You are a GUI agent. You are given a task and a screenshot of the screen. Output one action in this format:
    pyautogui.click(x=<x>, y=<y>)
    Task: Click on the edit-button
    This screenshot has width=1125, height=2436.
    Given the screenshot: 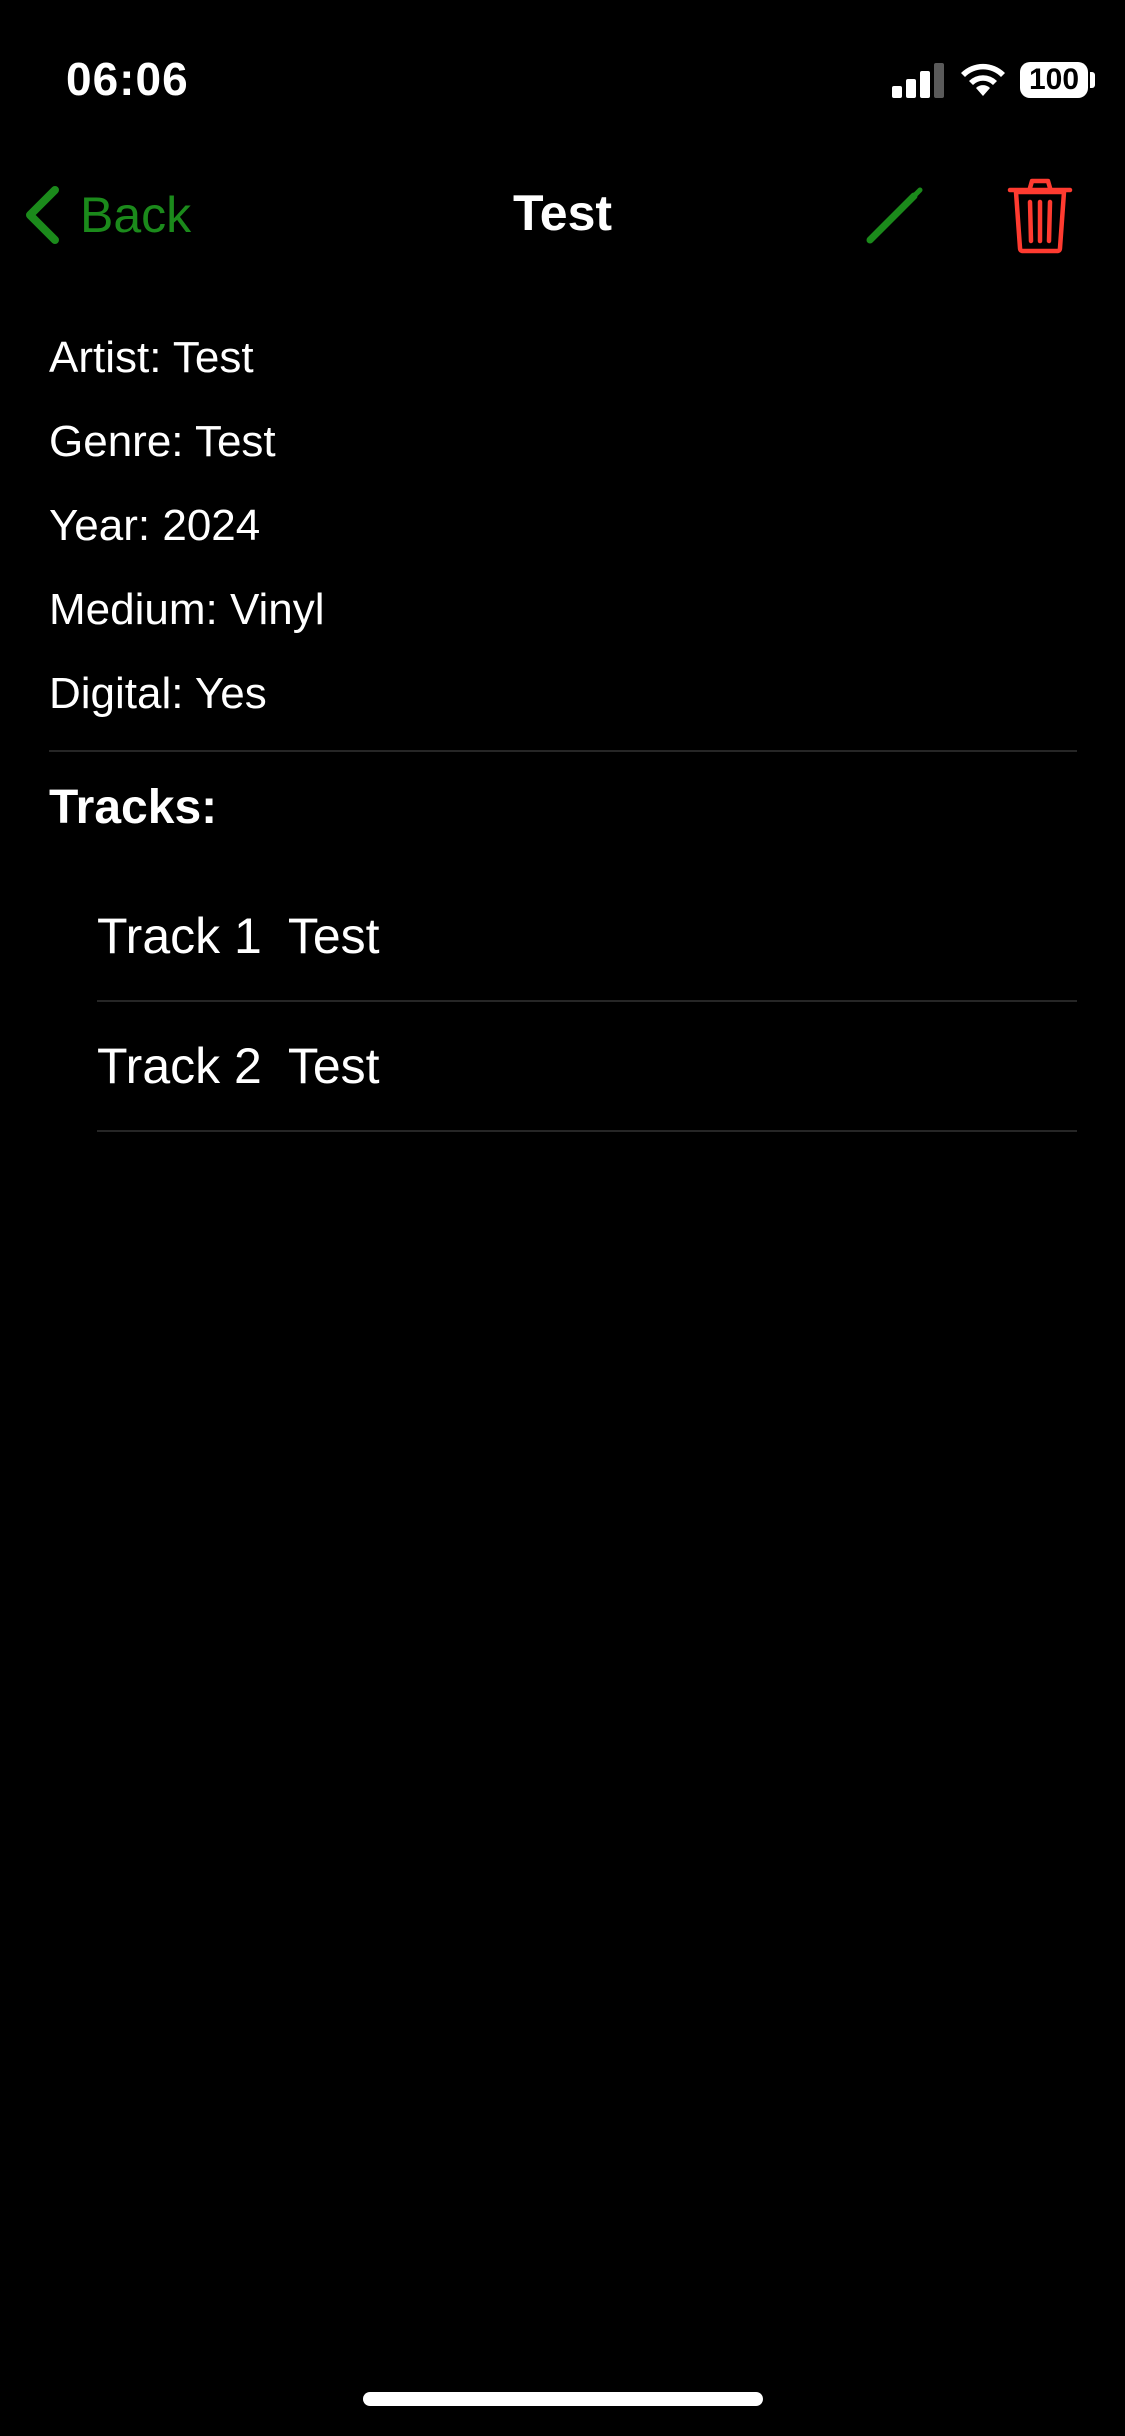 What is the action you would take?
    pyautogui.click(x=894, y=216)
    